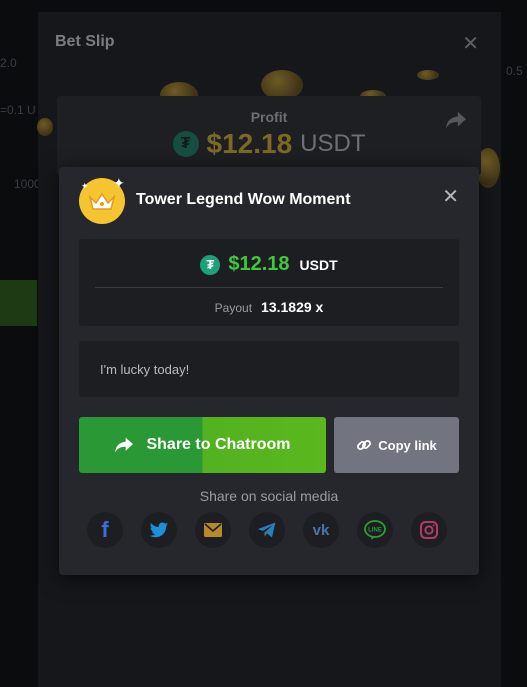 The height and width of the screenshot is (687, 527). What do you see at coordinates (249, 143) in the screenshot?
I see `profit-amount: $12.18` at bounding box center [249, 143].